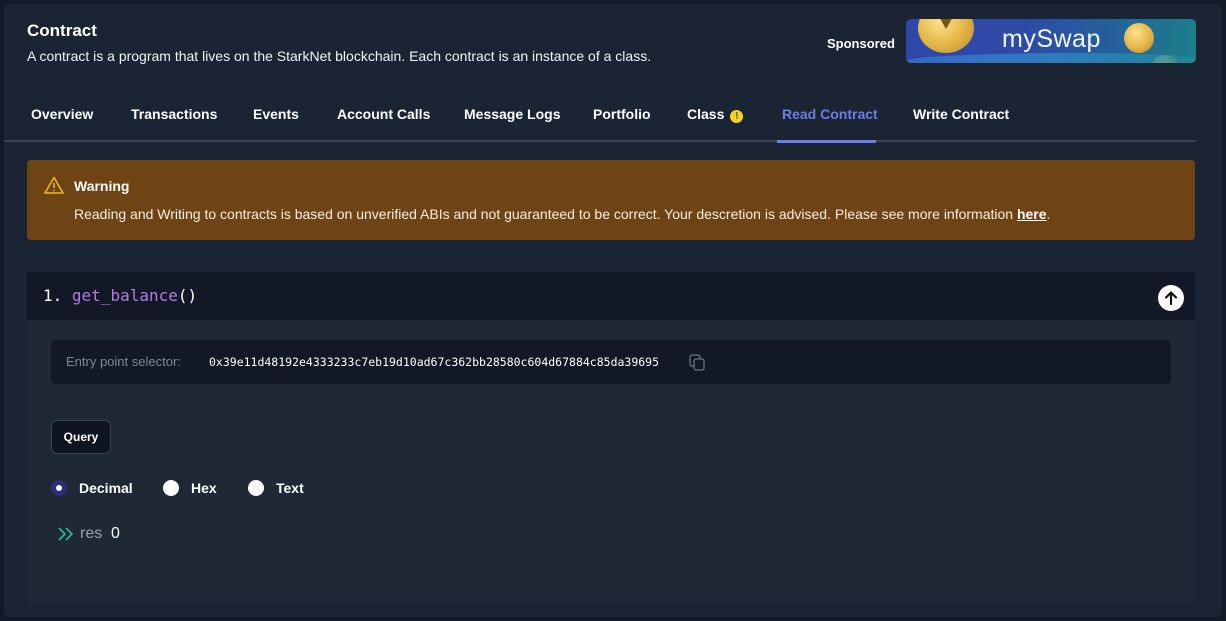  Describe the element at coordinates (1032, 214) in the screenshot. I see `more-info-link: here` at that location.